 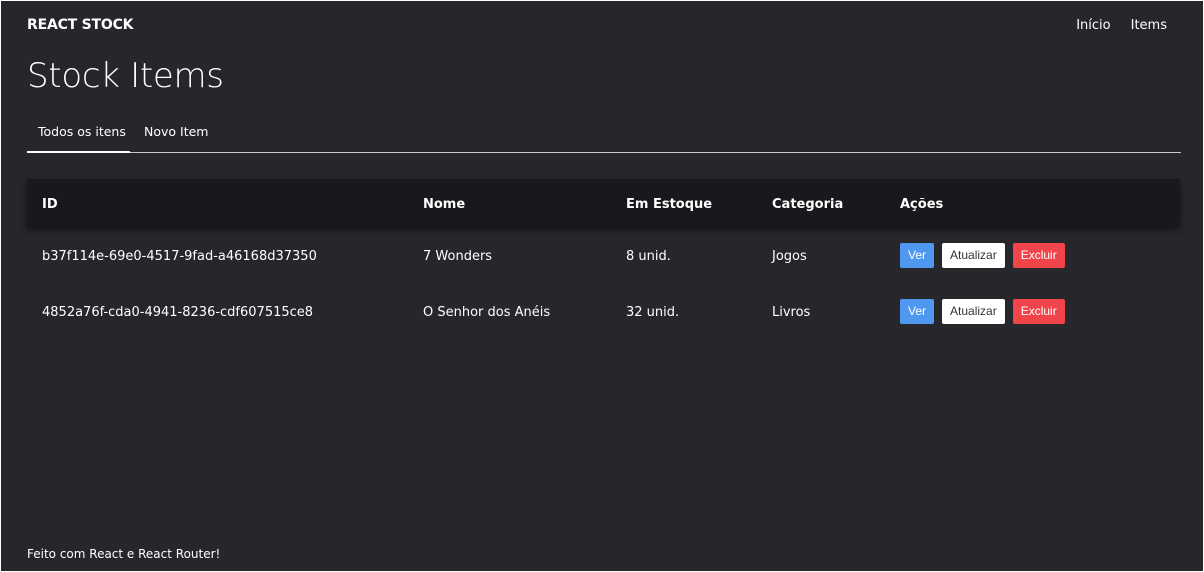 I want to click on cell-stock: 8 unid., so click(x=648, y=256).